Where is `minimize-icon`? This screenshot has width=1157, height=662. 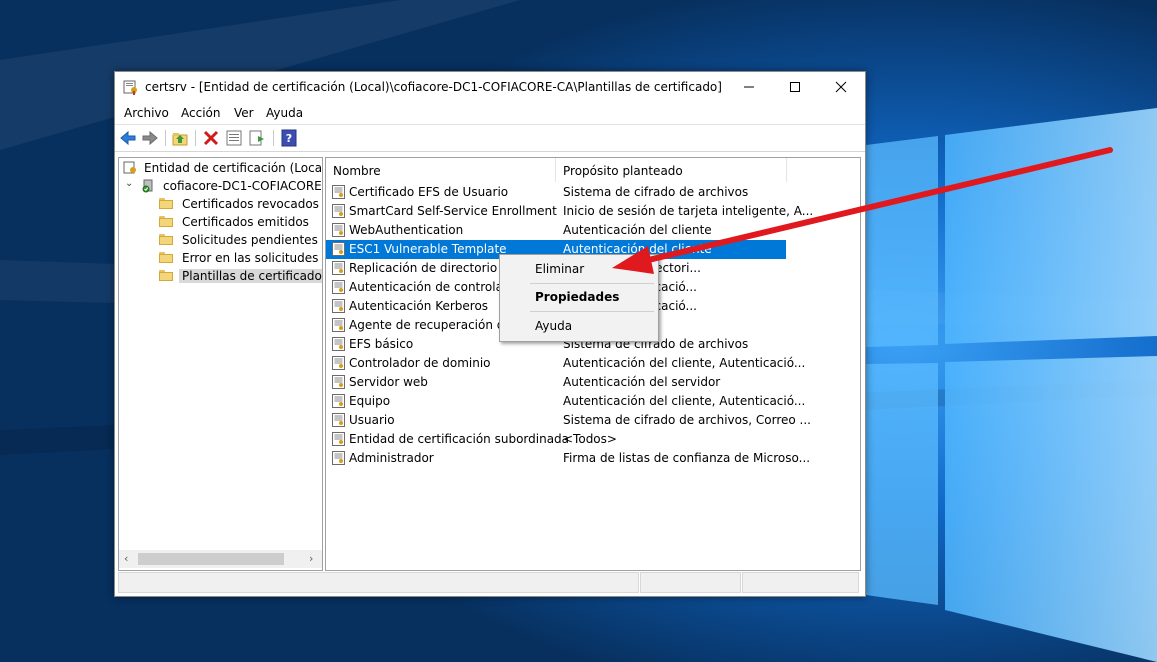 minimize-icon is located at coordinates (749, 87).